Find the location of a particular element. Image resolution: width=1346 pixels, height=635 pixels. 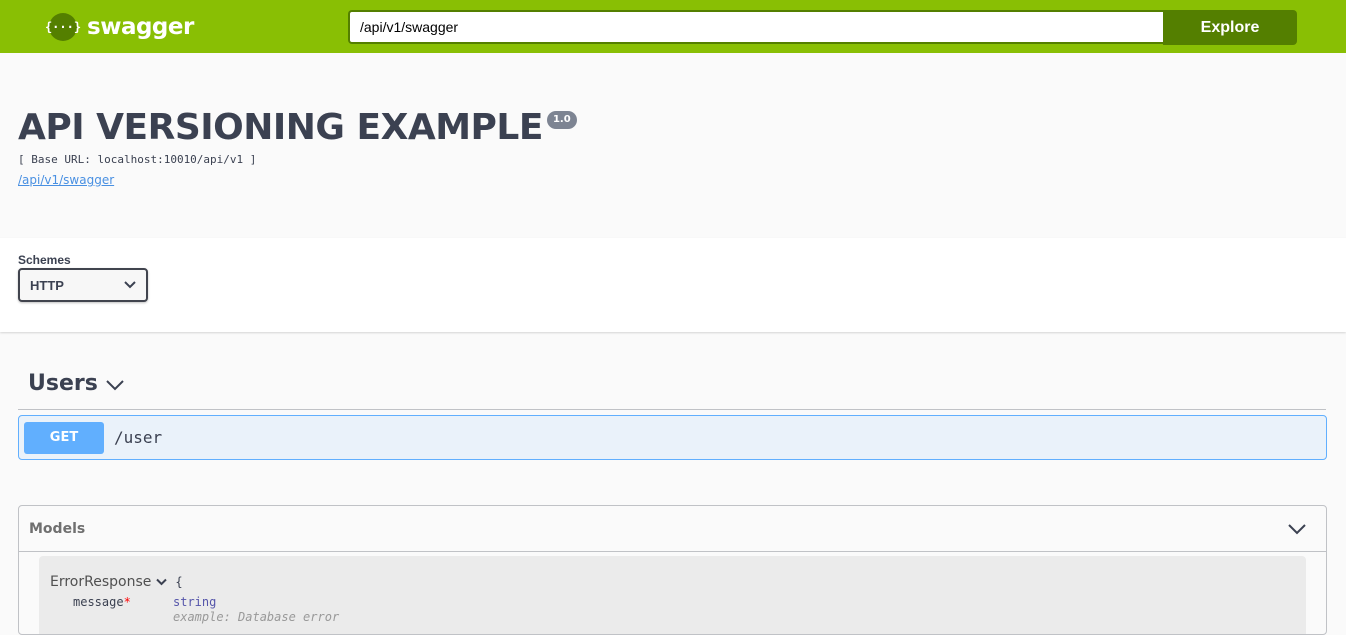

version-badge: 1.0 is located at coordinates (561, 120).